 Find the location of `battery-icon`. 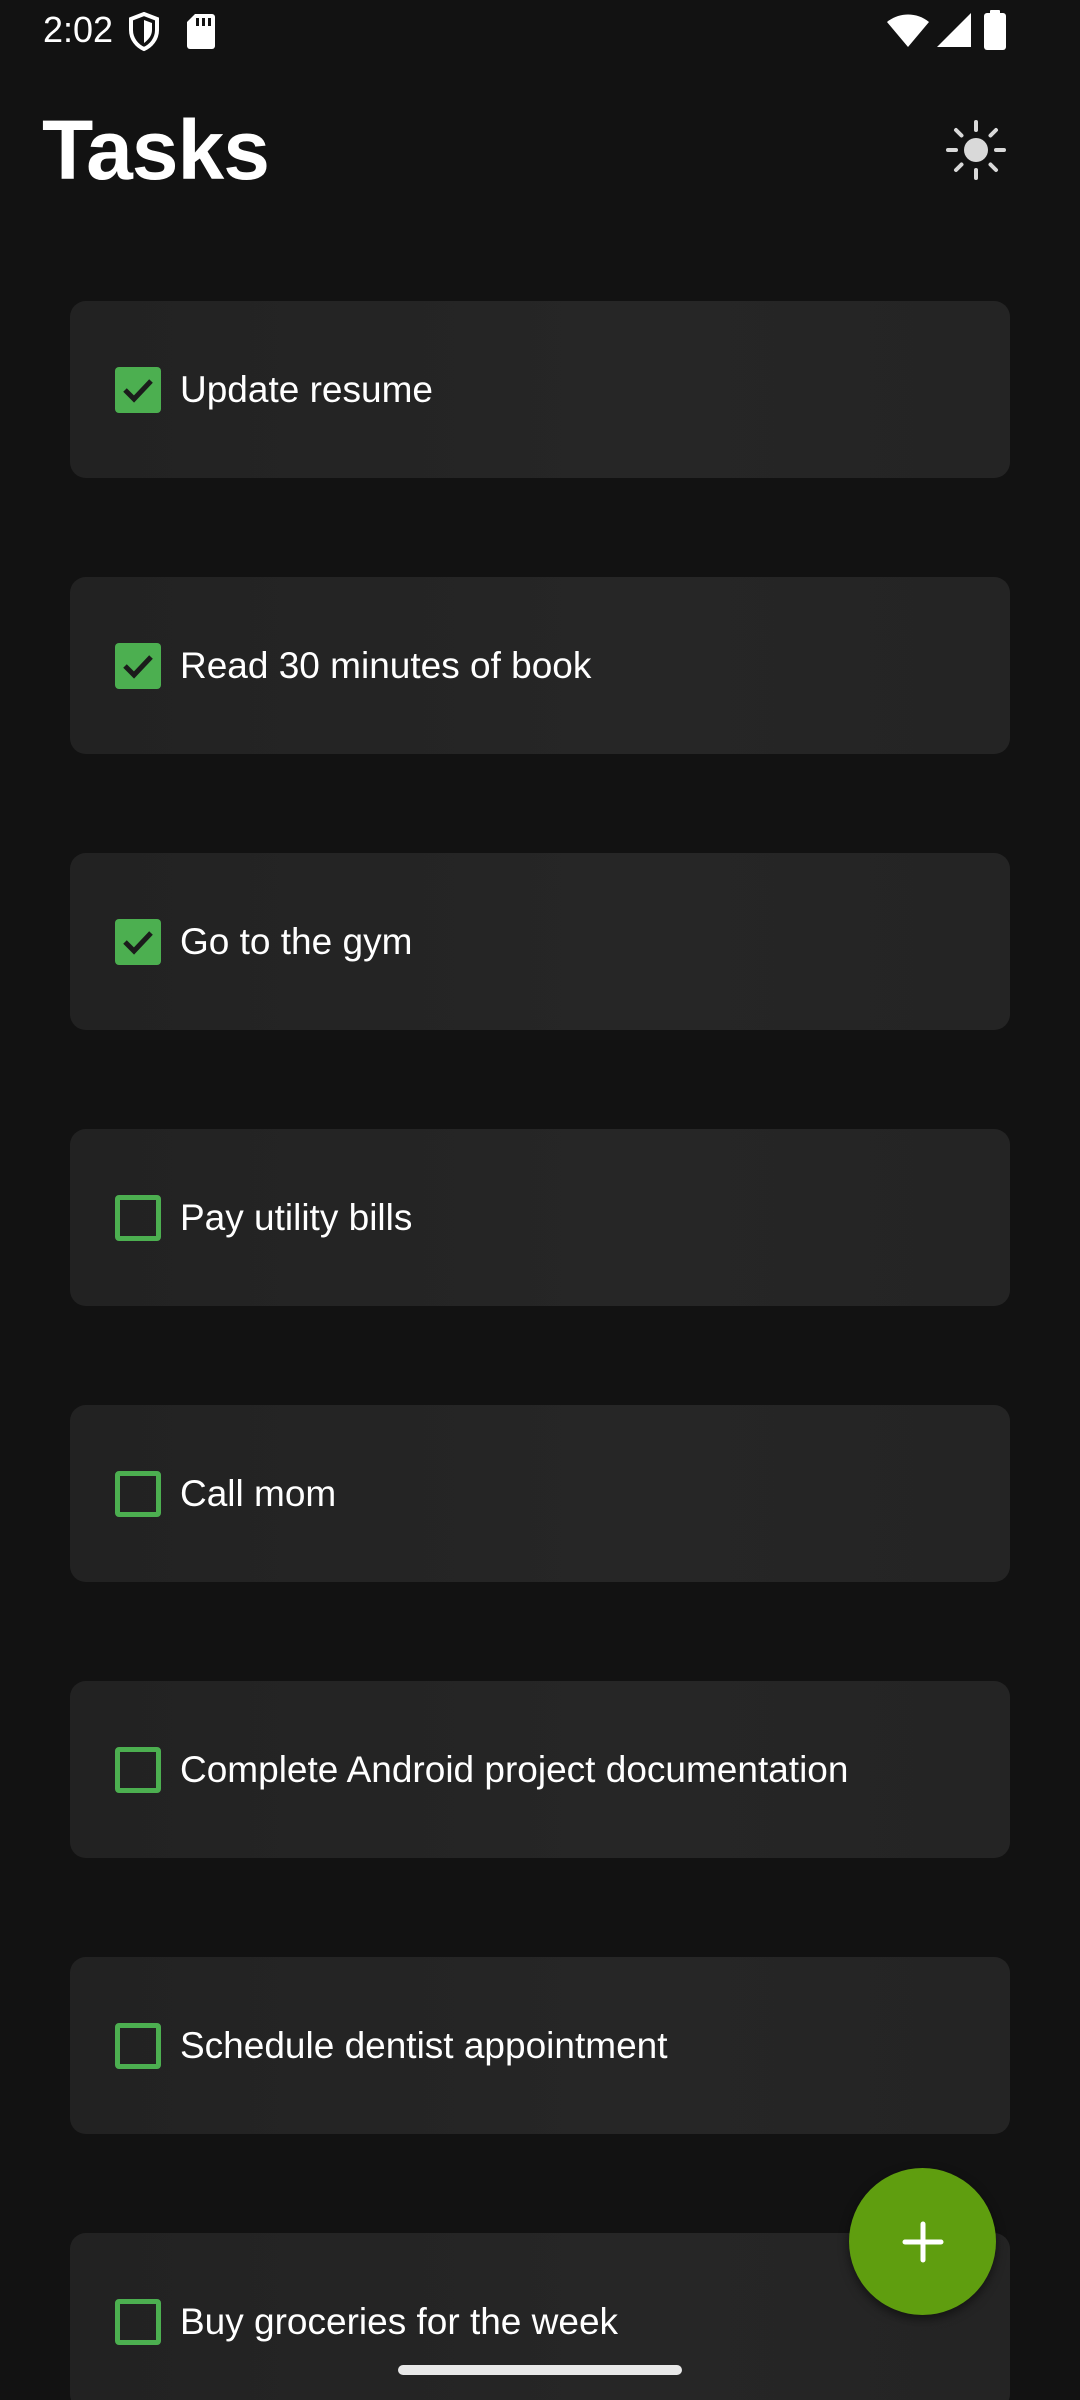

battery-icon is located at coordinates (995, 32).